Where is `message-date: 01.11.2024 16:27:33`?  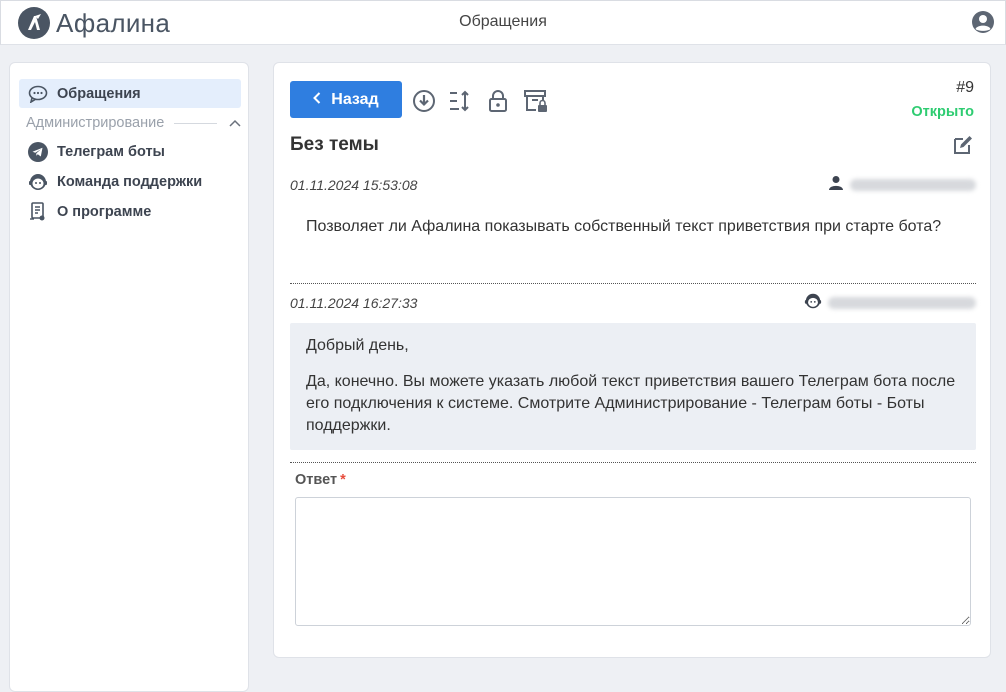
message-date: 01.11.2024 16:27:33 is located at coordinates (354, 303).